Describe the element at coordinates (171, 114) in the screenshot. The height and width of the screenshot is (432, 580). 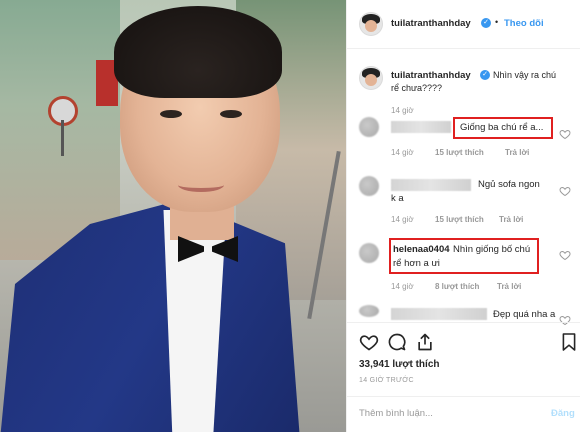
I see `photo-eye-left` at that location.